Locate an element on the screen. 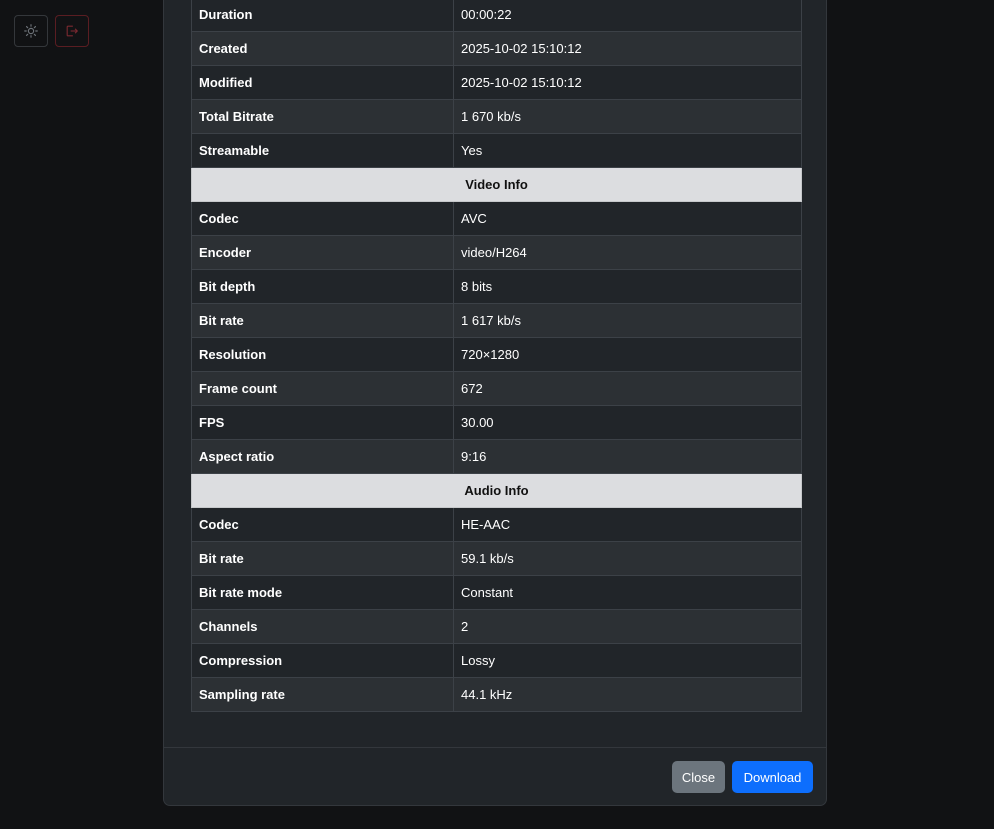 The width and height of the screenshot is (994, 829). row-value: Constant is located at coordinates (627, 592).